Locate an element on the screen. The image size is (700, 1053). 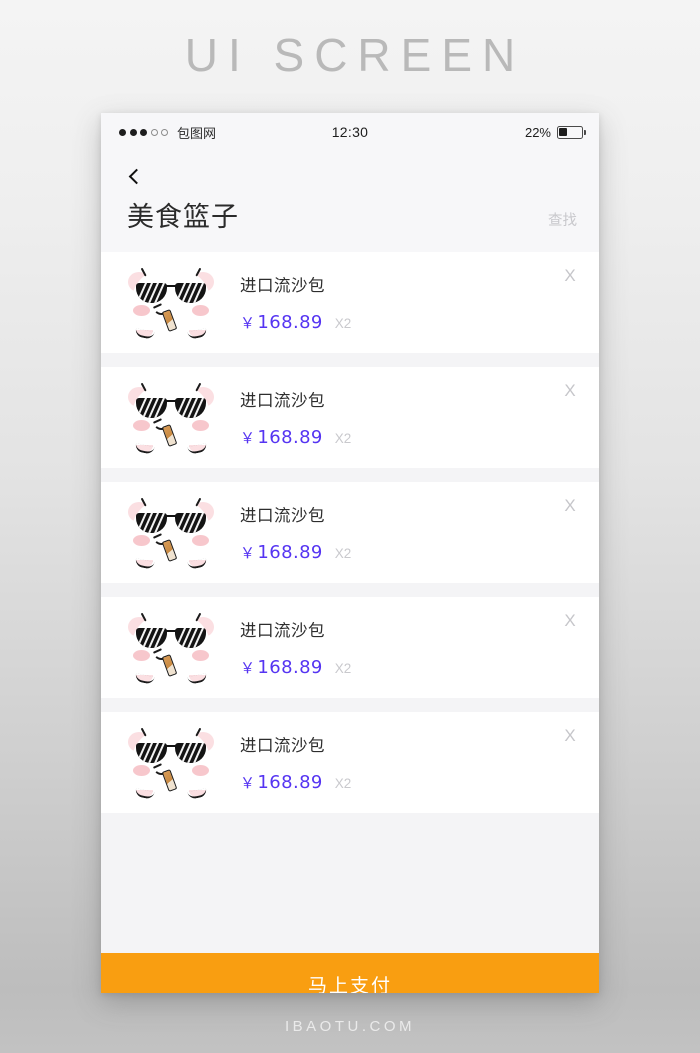
list-empty-space is located at coordinates (350, 890).